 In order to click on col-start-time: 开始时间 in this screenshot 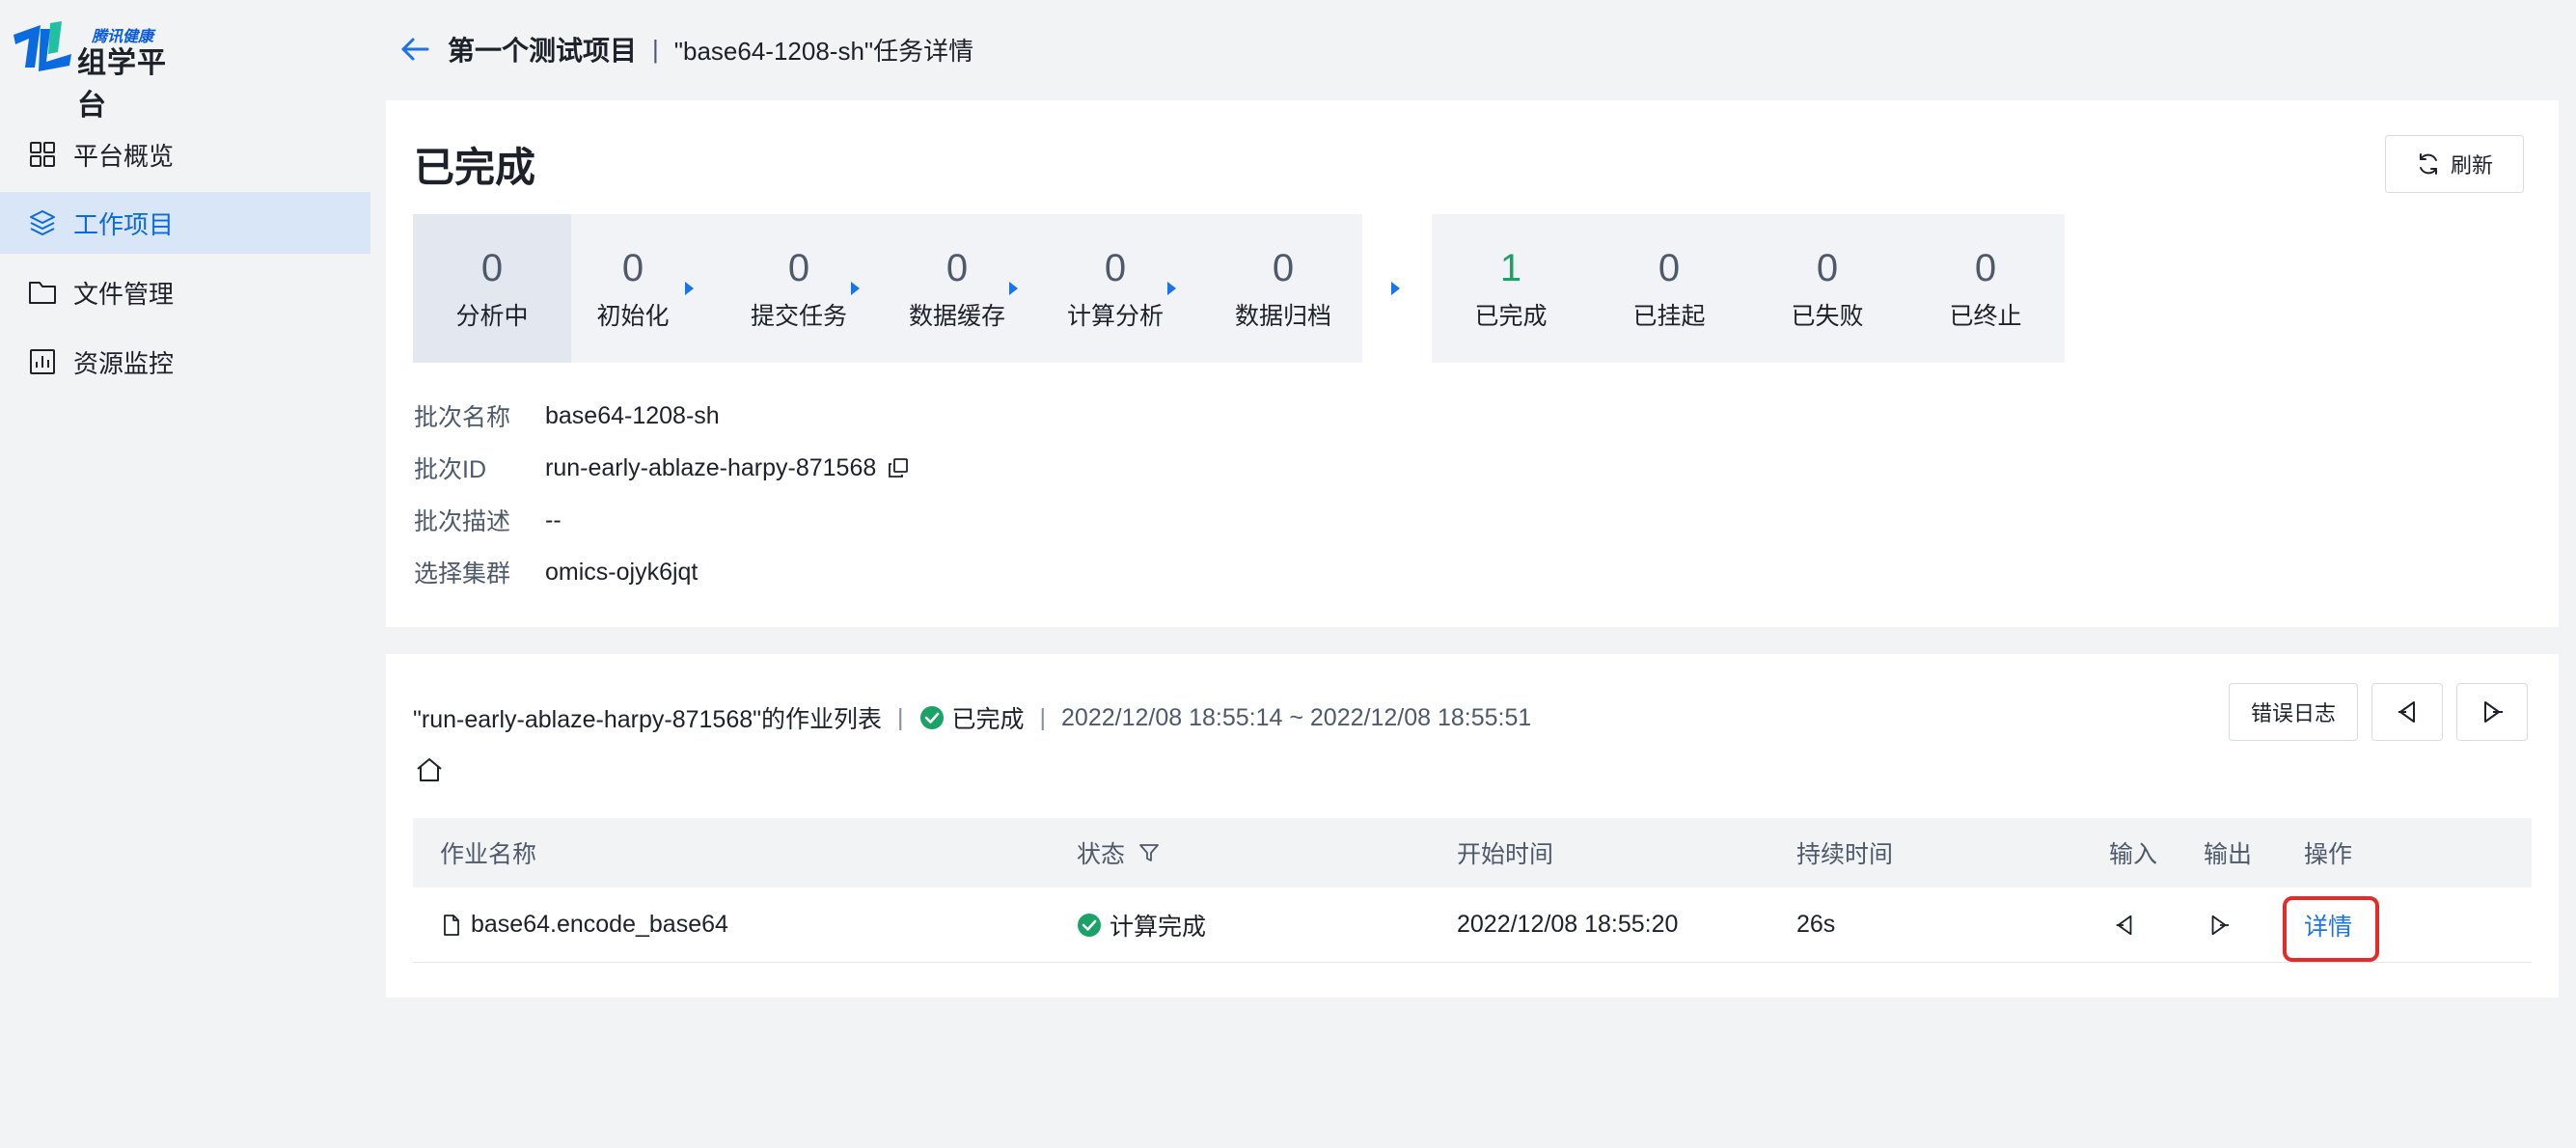, I will do `click(1505, 854)`.